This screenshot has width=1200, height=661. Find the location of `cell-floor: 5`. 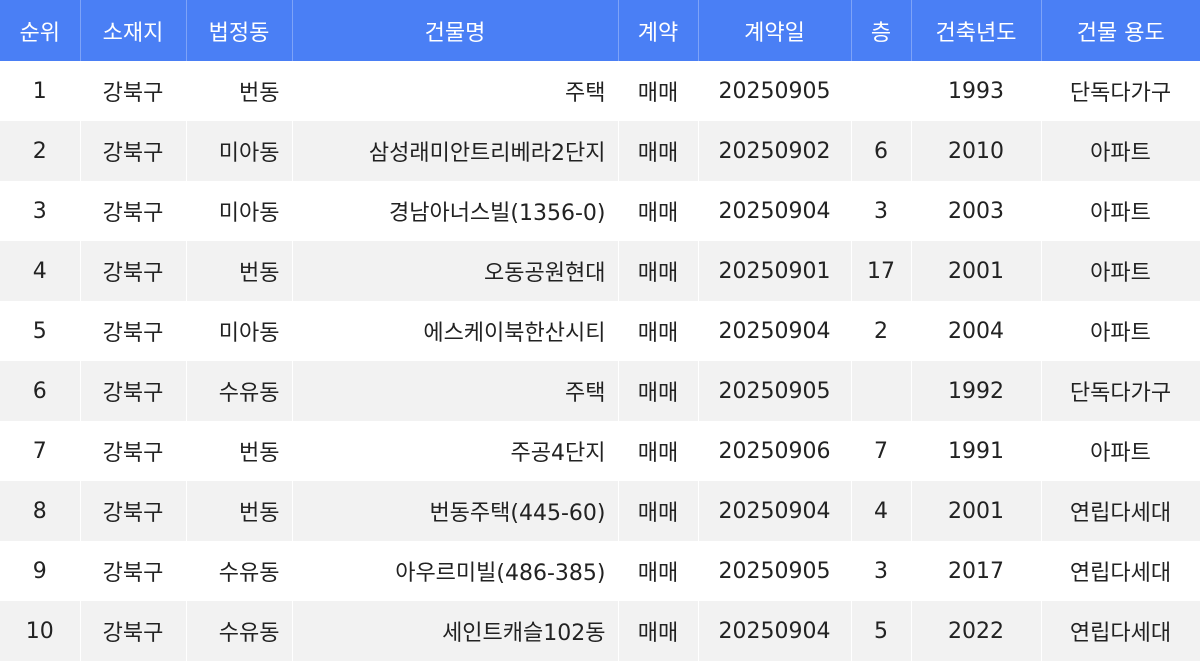

cell-floor: 5 is located at coordinates (881, 631).